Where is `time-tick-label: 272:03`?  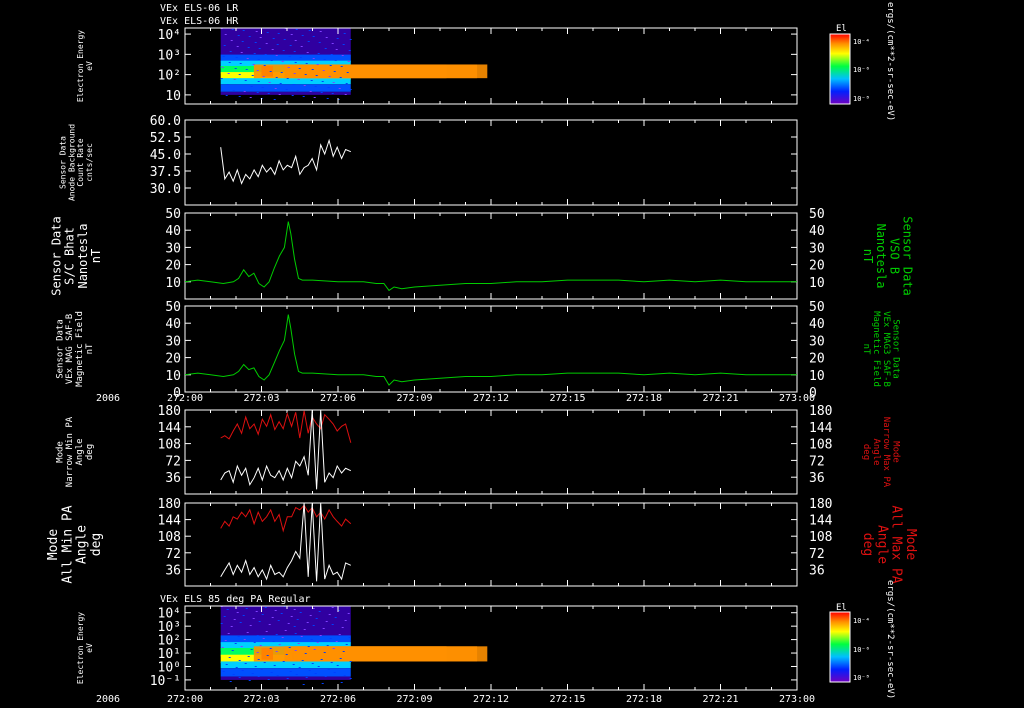 time-tick-label: 272:03 is located at coordinates (261, 699).